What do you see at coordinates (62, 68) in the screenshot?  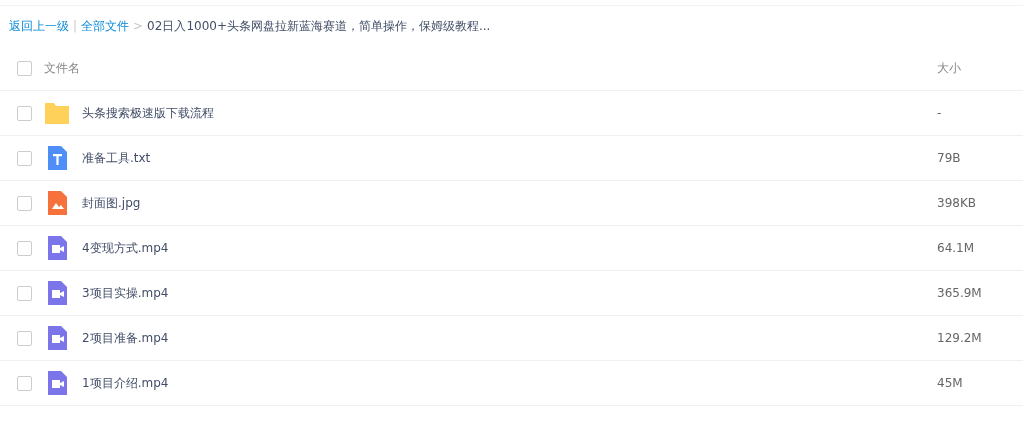 I see `column-header: 文件名` at bounding box center [62, 68].